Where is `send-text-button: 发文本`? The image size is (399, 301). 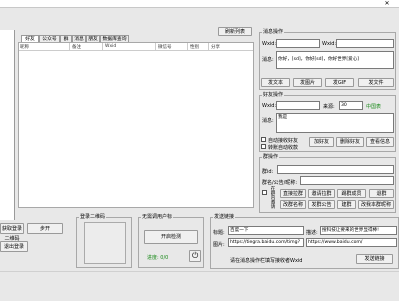
send-text-button: 发文本 is located at coordinates (275, 82).